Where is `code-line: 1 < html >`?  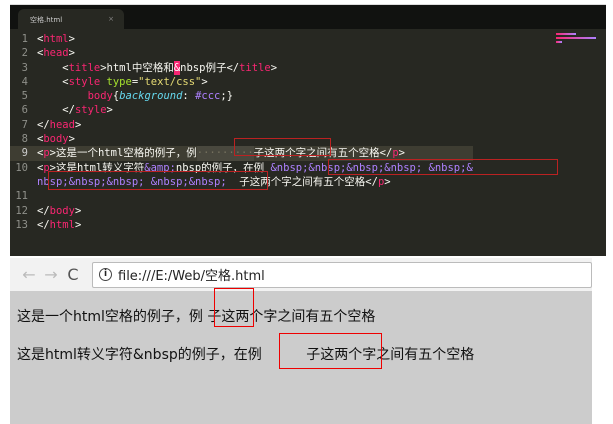
code-line: 1 < html > is located at coordinates (241, 39).